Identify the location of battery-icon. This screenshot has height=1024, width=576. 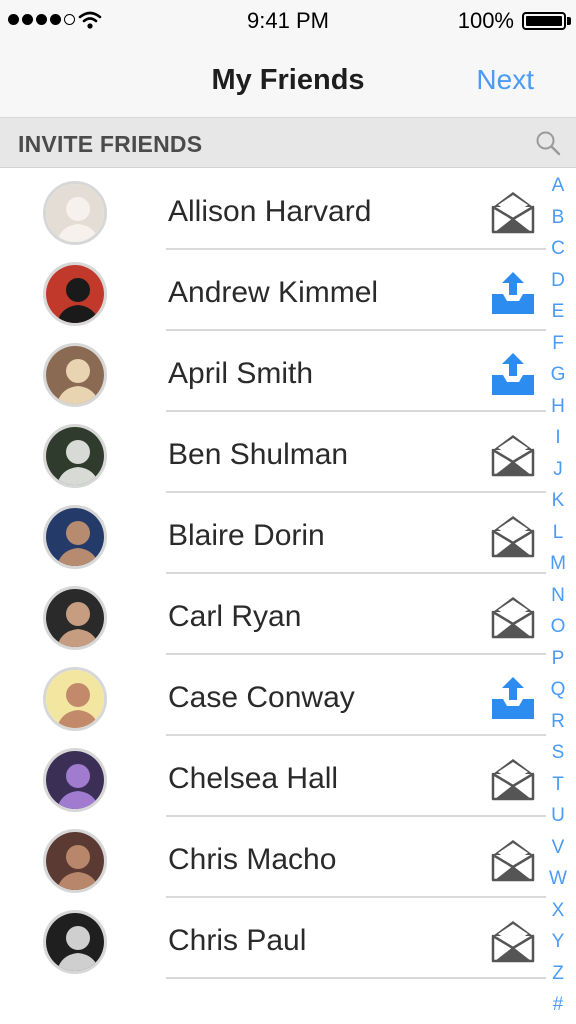
(544, 21).